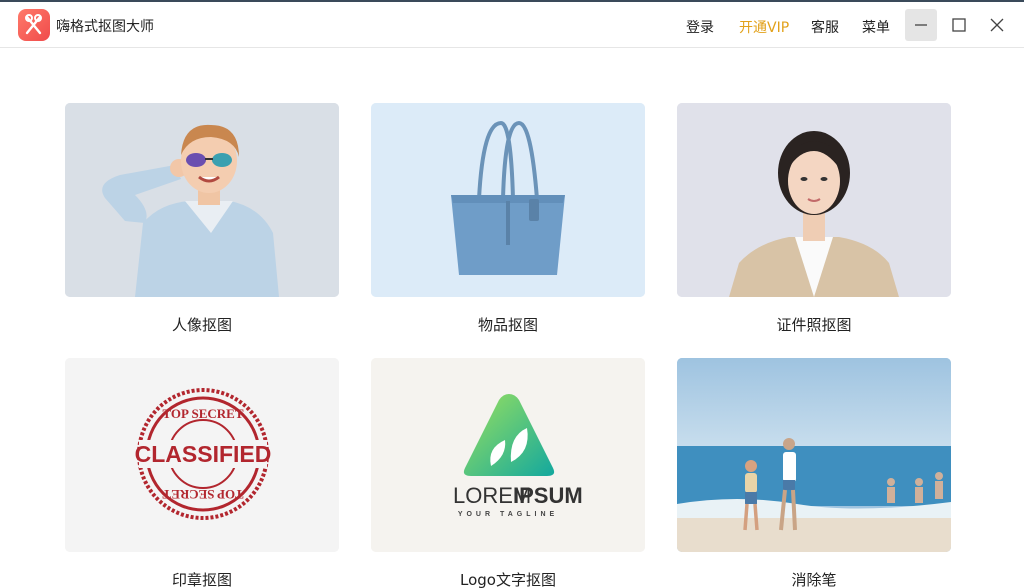  Describe the element at coordinates (700, 27) in the screenshot. I see `login-link: 登录` at that location.